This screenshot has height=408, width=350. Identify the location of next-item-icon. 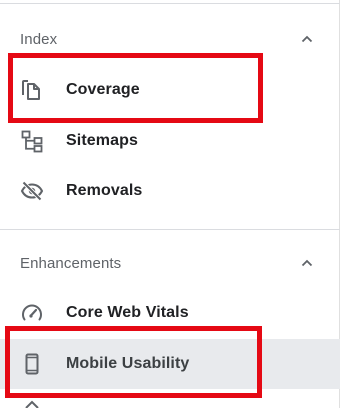
(32, 404).